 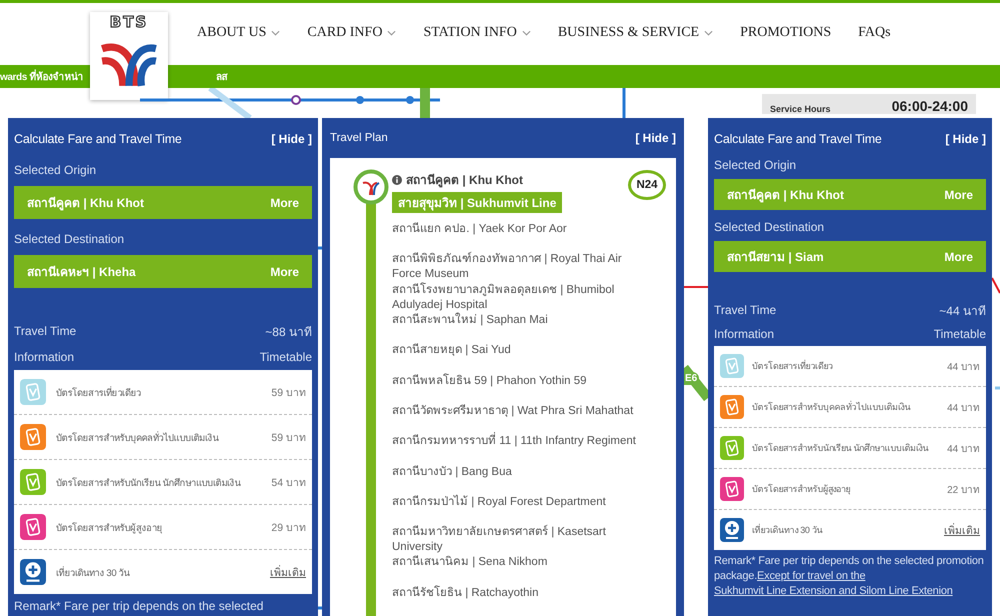 What do you see at coordinates (800, 109) in the screenshot?
I see `service-hours-label: Service Hours` at bounding box center [800, 109].